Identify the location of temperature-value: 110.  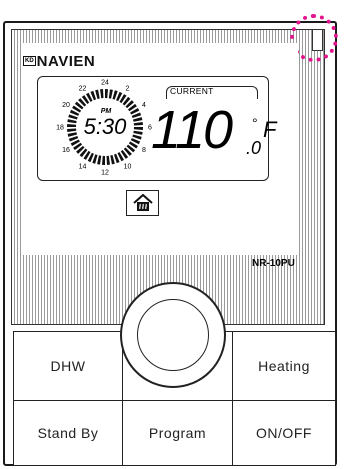
(192, 130).